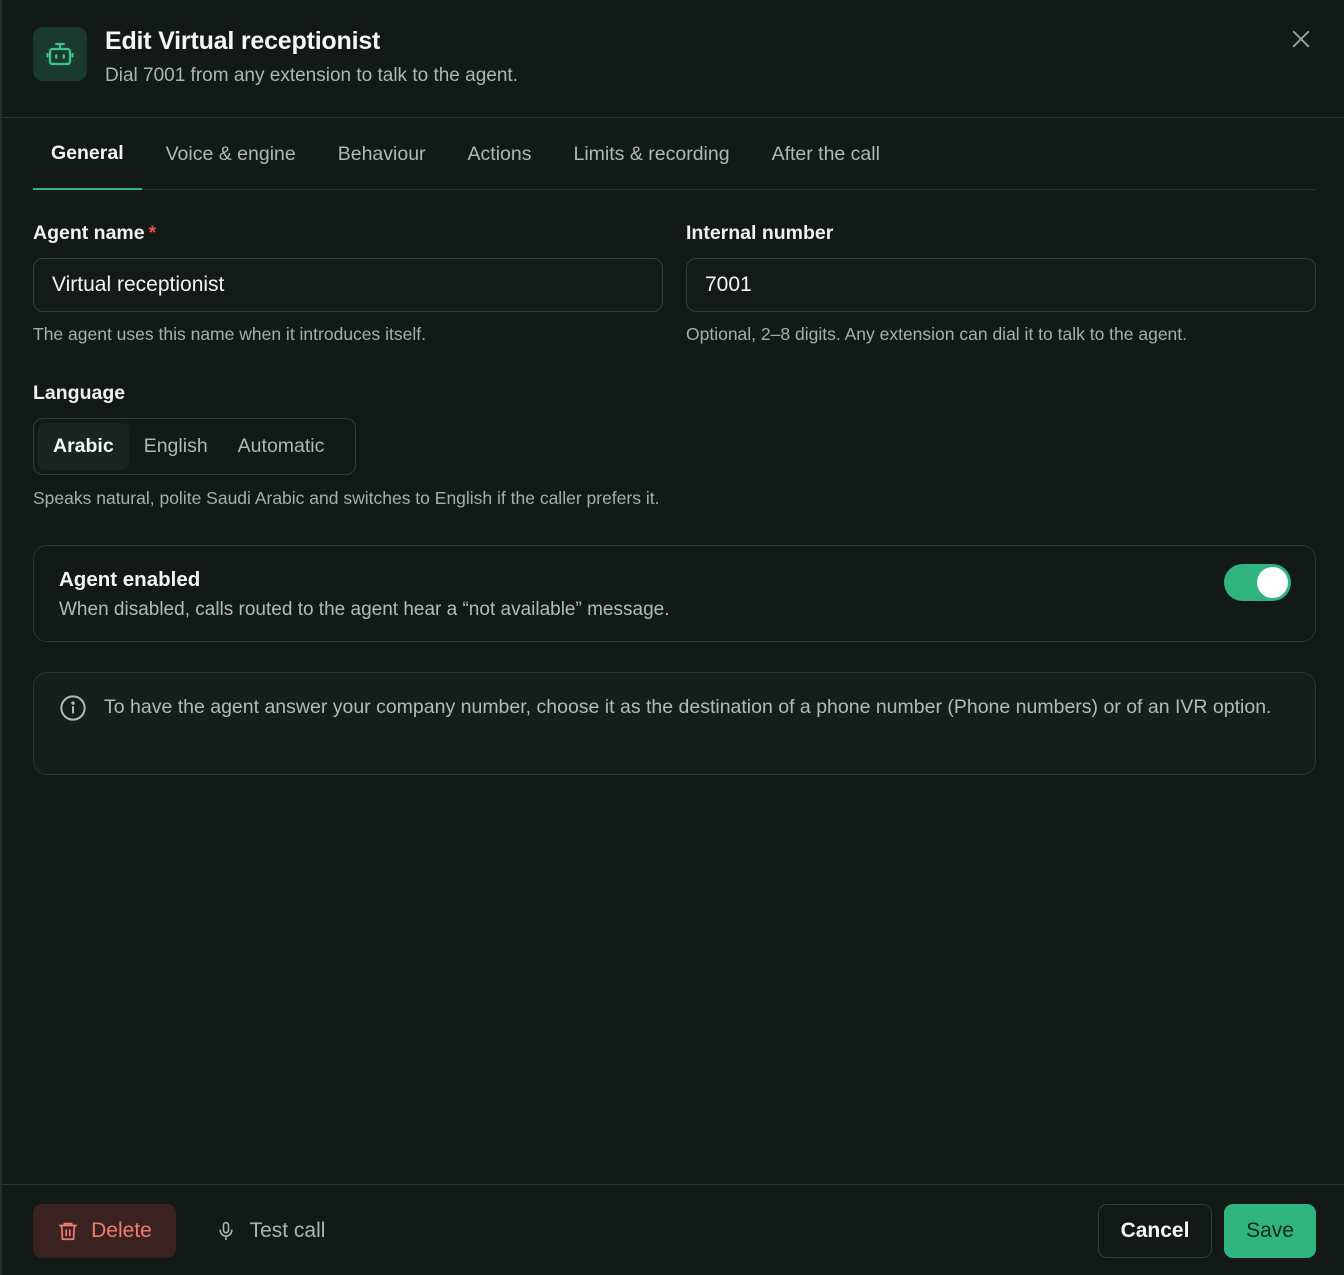 This screenshot has width=1344, height=1275. Describe the element at coordinates (348, 285) in the screenshot. I see `agent-name-input` at that location.